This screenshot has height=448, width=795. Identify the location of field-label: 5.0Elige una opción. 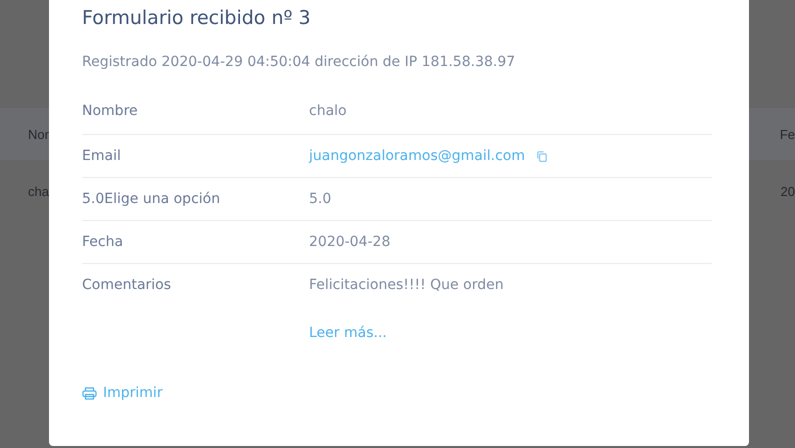
(152, 199).